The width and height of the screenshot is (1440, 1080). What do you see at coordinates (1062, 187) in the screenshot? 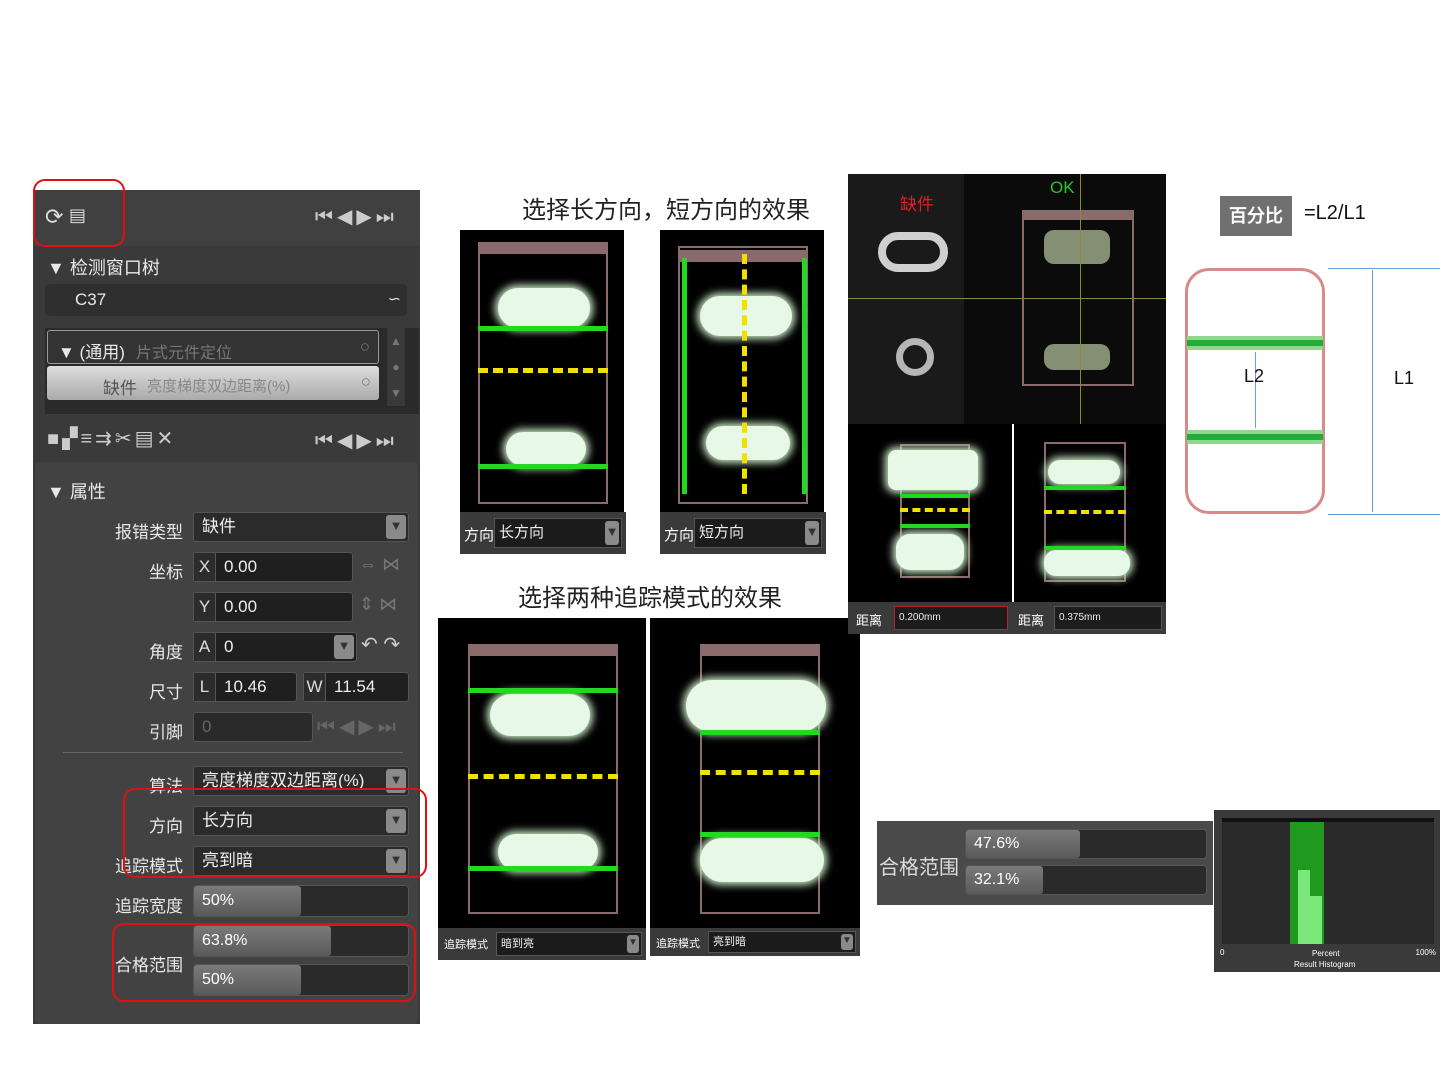
I see `ok-label: OK` at bounding box center [1062, 187].